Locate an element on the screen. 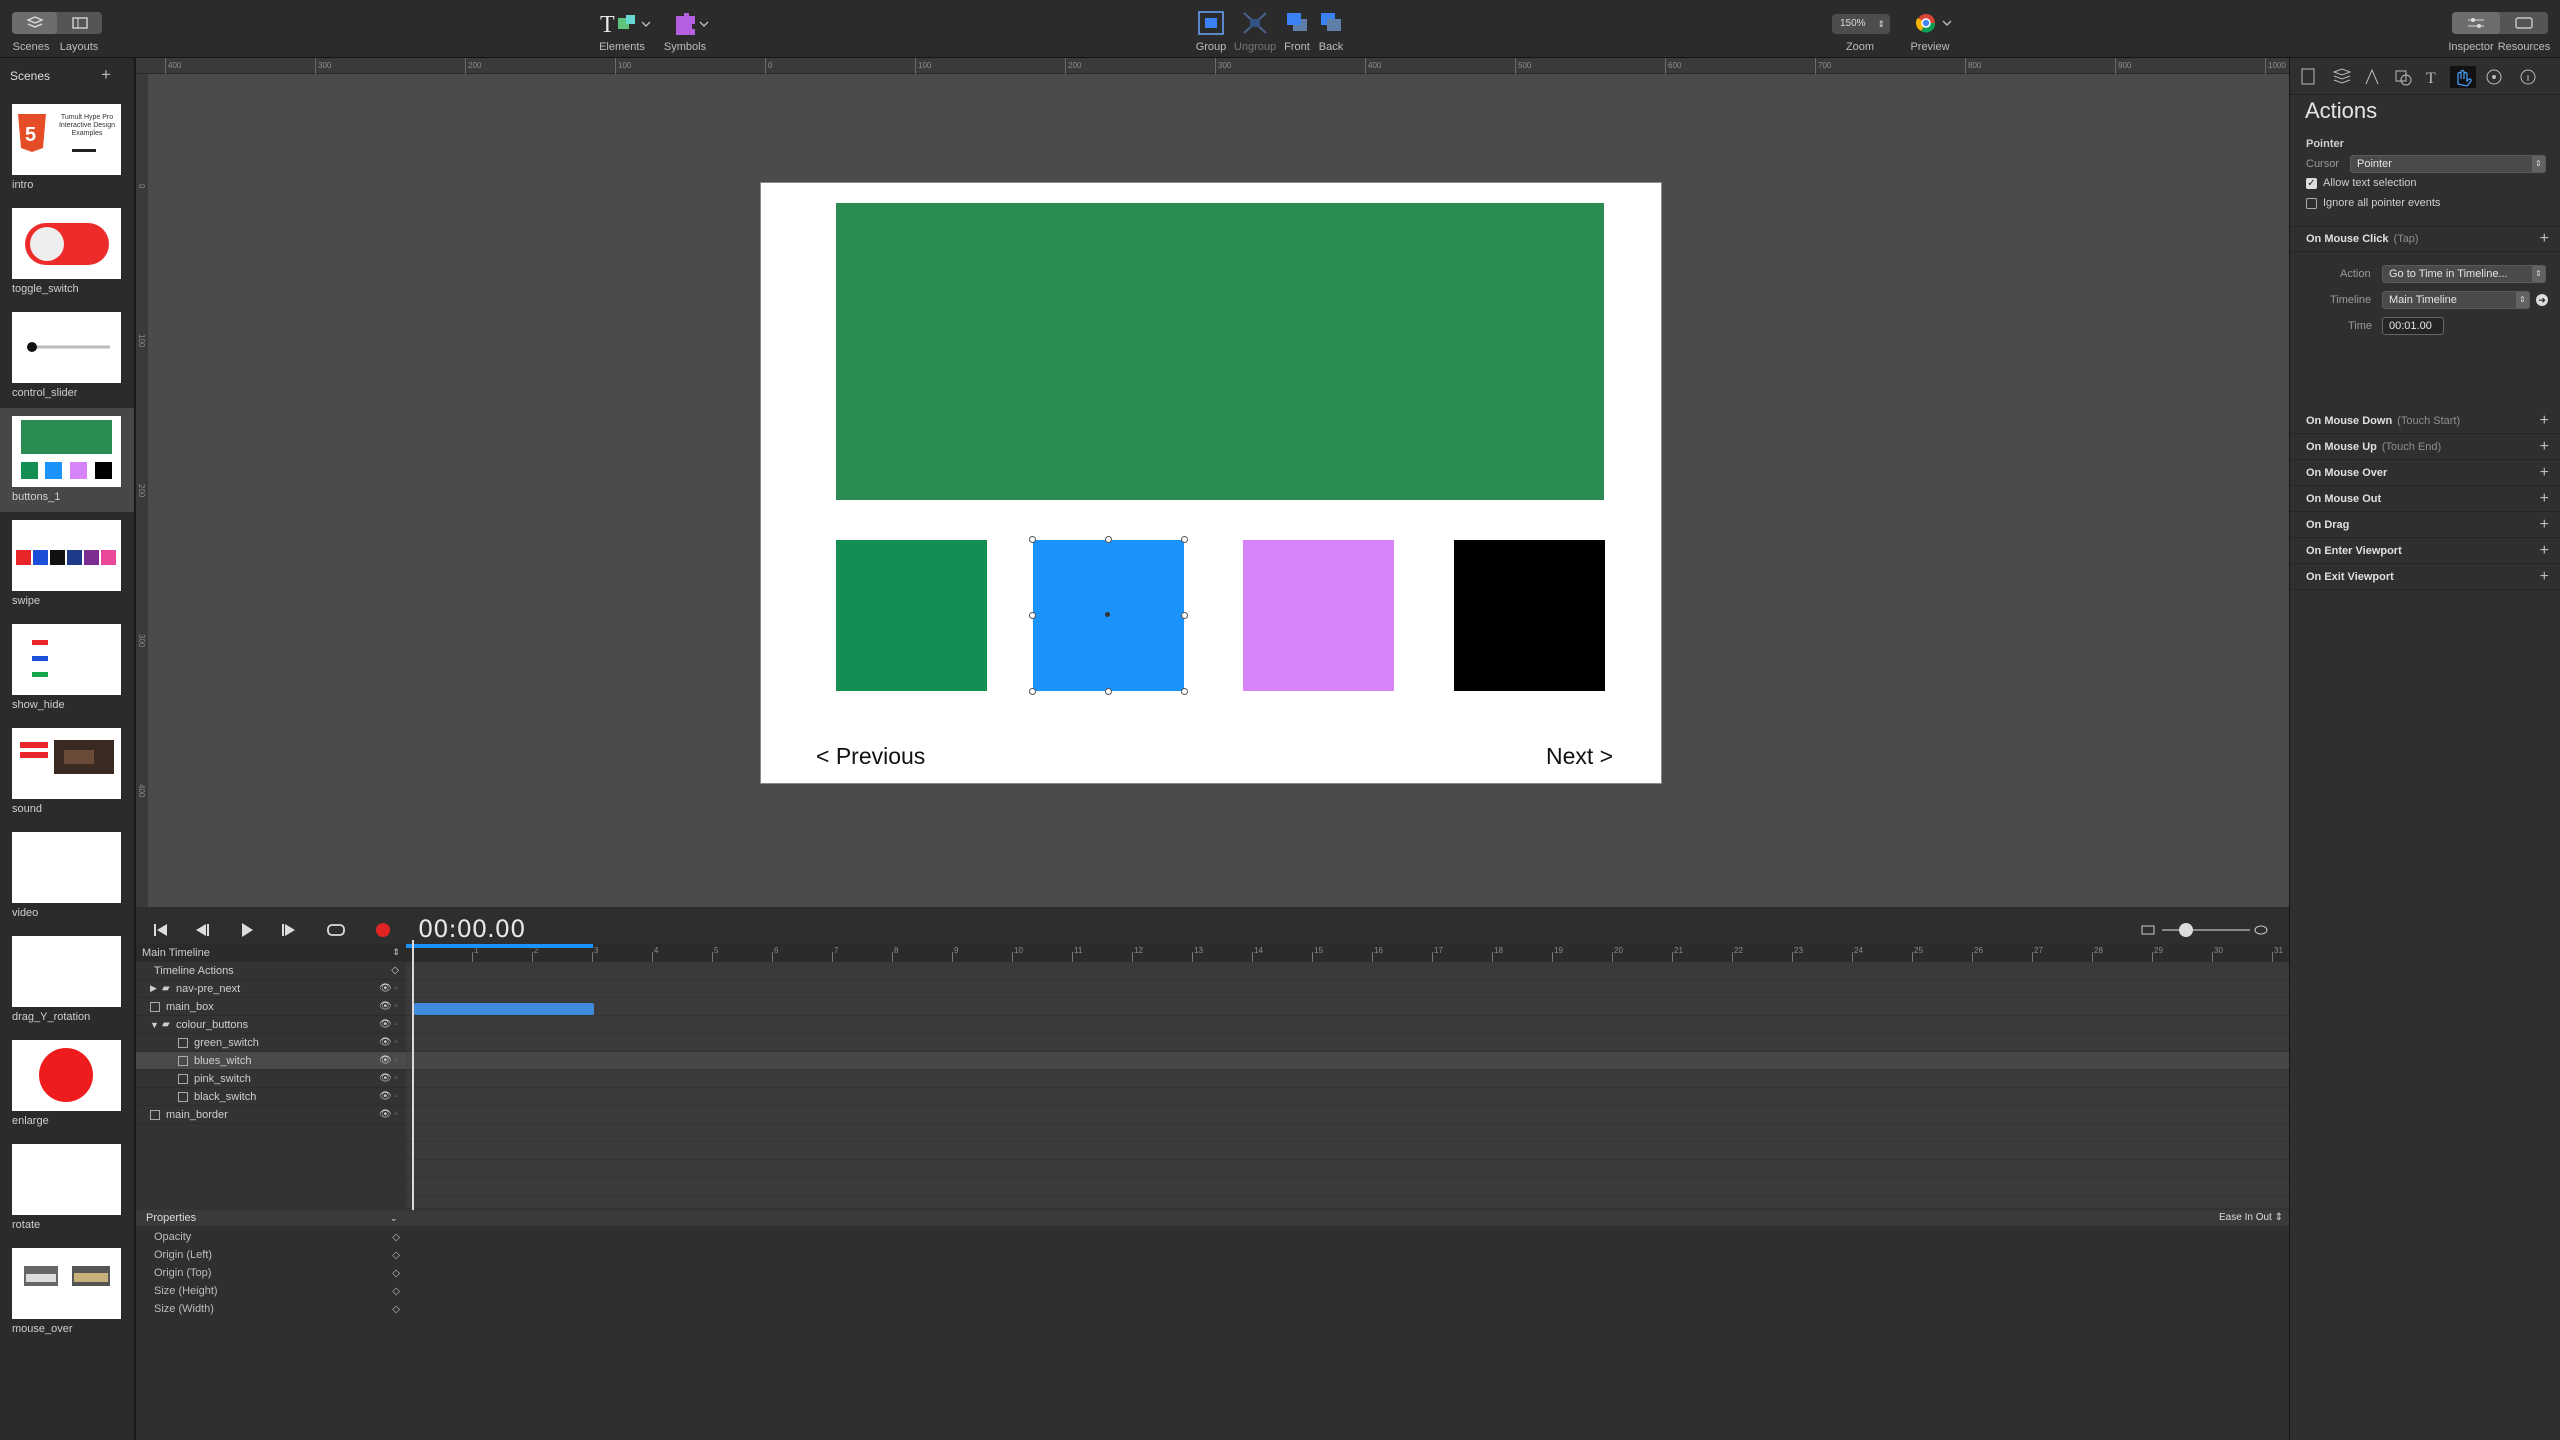 The width and height of the screenshot is (2560, 1440). timeline-zoom-slider is located at coordinates (2205, 930).